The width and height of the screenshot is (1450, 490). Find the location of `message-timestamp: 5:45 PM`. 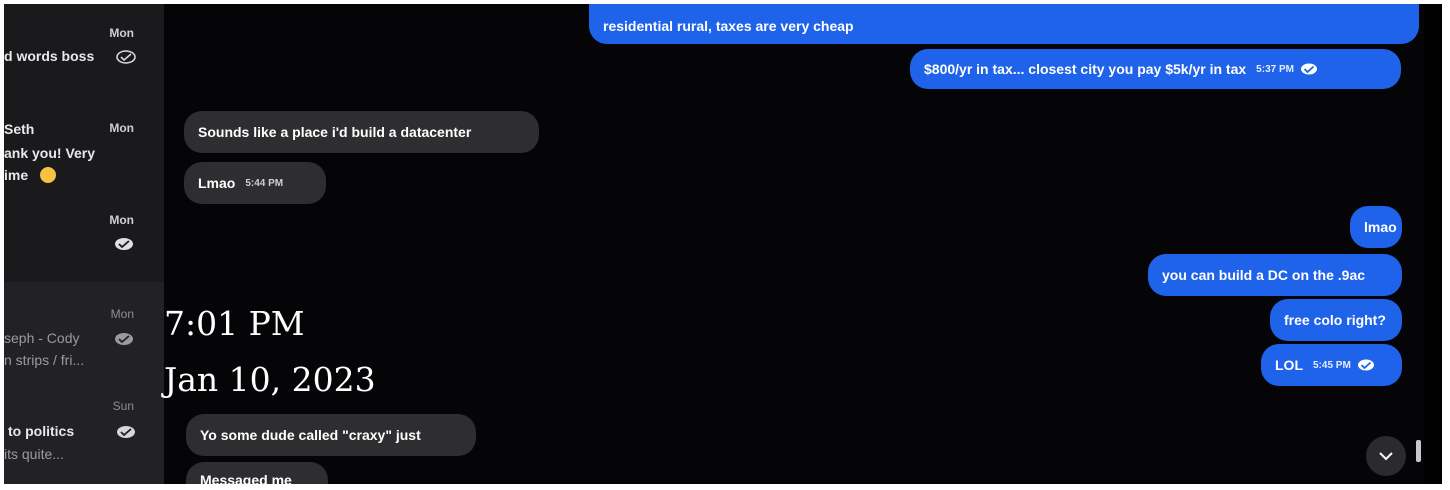

message-timestamp: 5:45 PM is located at coordinates (1332, 365).